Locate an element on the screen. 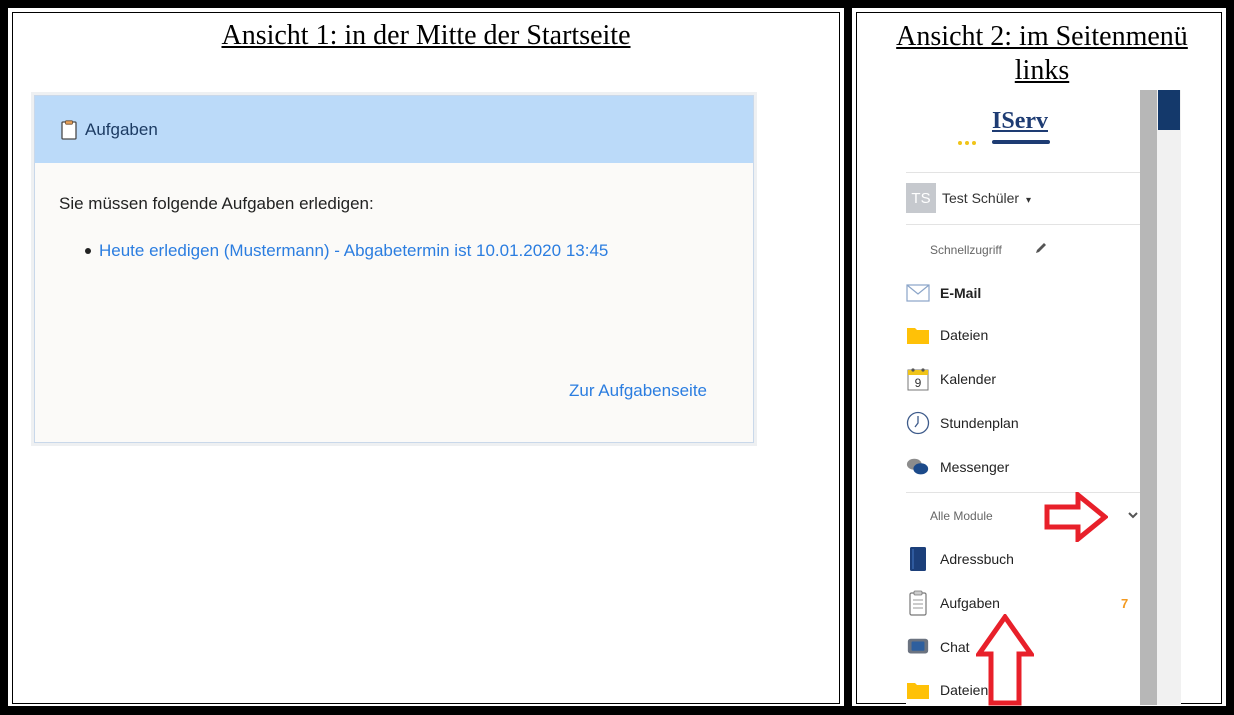  all-modules-label: Alle Module is located at coordinates (961, 516).